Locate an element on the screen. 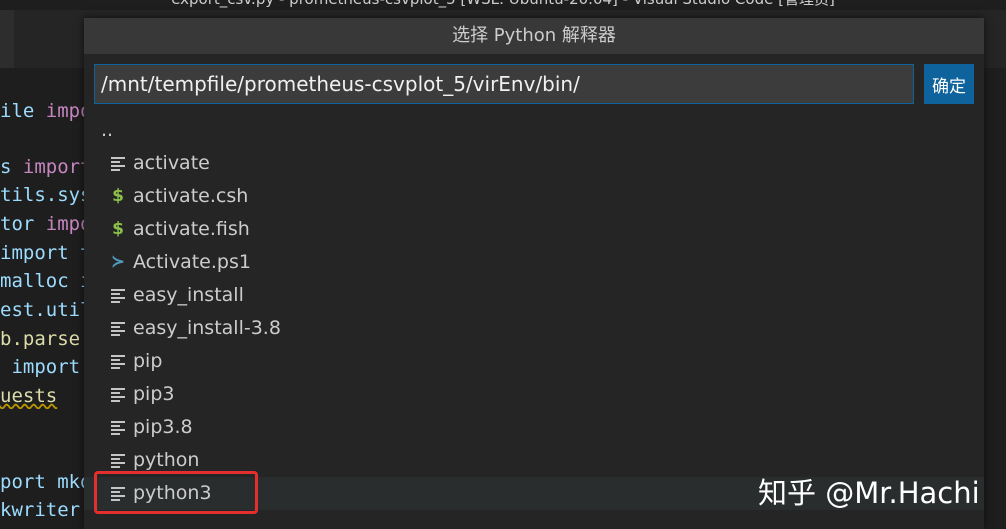  ok-button: 确定 is located at coordinates (949, 84).